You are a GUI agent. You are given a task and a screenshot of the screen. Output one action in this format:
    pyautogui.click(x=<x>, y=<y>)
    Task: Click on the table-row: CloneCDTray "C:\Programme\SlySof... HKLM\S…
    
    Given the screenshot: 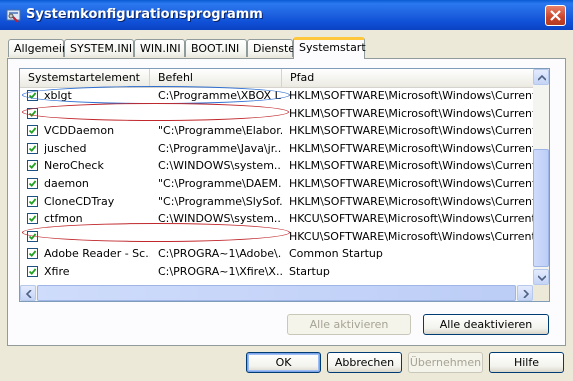 What is the action you would take?
    pyautogui.click(x=276, y=202)
    